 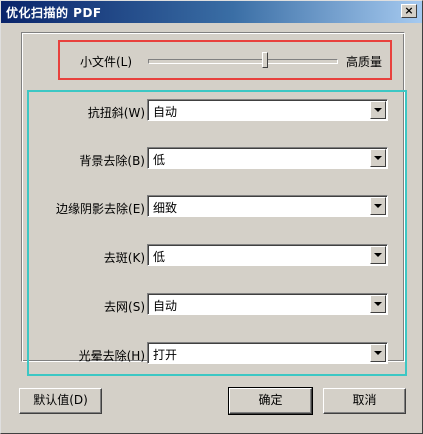 I want to click on window-title: 优化扫描的 PDF, so click(x=54, y=13).